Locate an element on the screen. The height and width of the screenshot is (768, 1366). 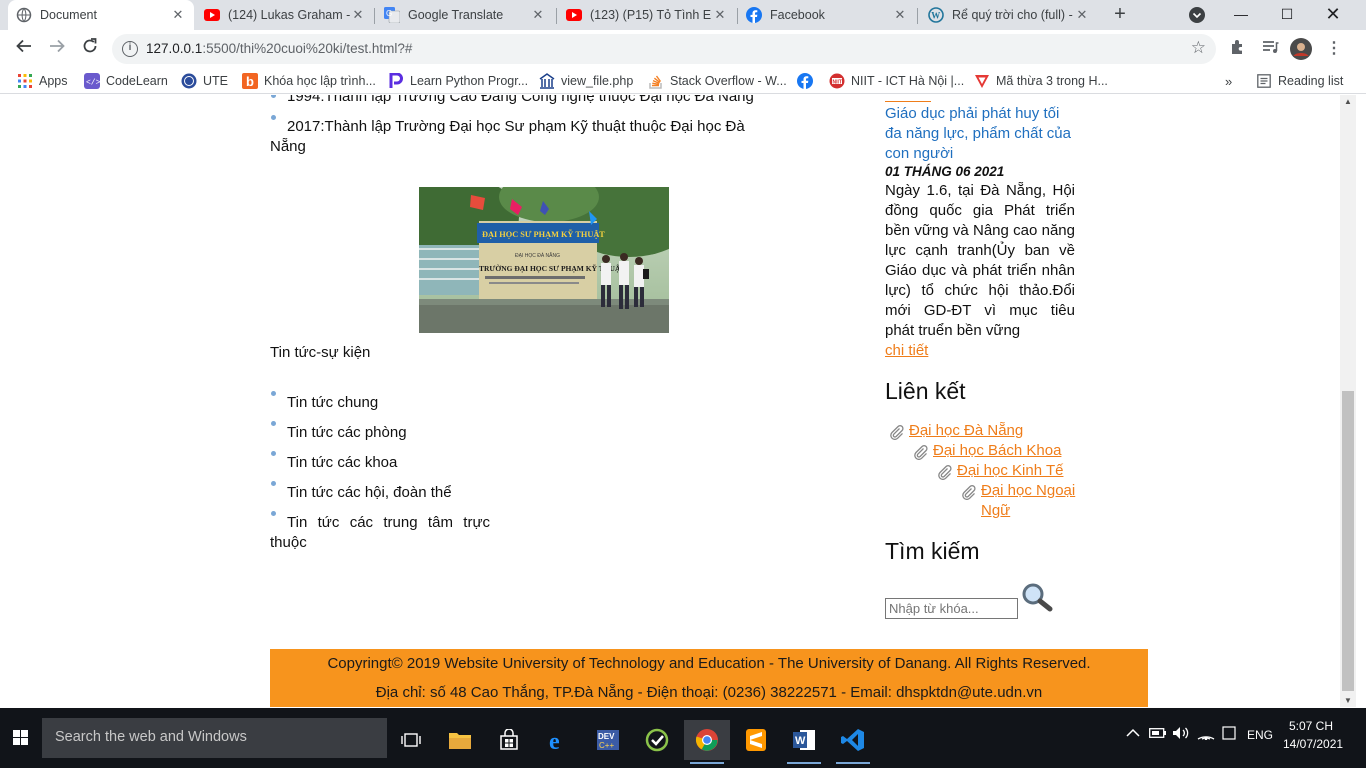
news-item-associations: Tin tức các hội, đoàn thể is located at coordinates (369, 492).